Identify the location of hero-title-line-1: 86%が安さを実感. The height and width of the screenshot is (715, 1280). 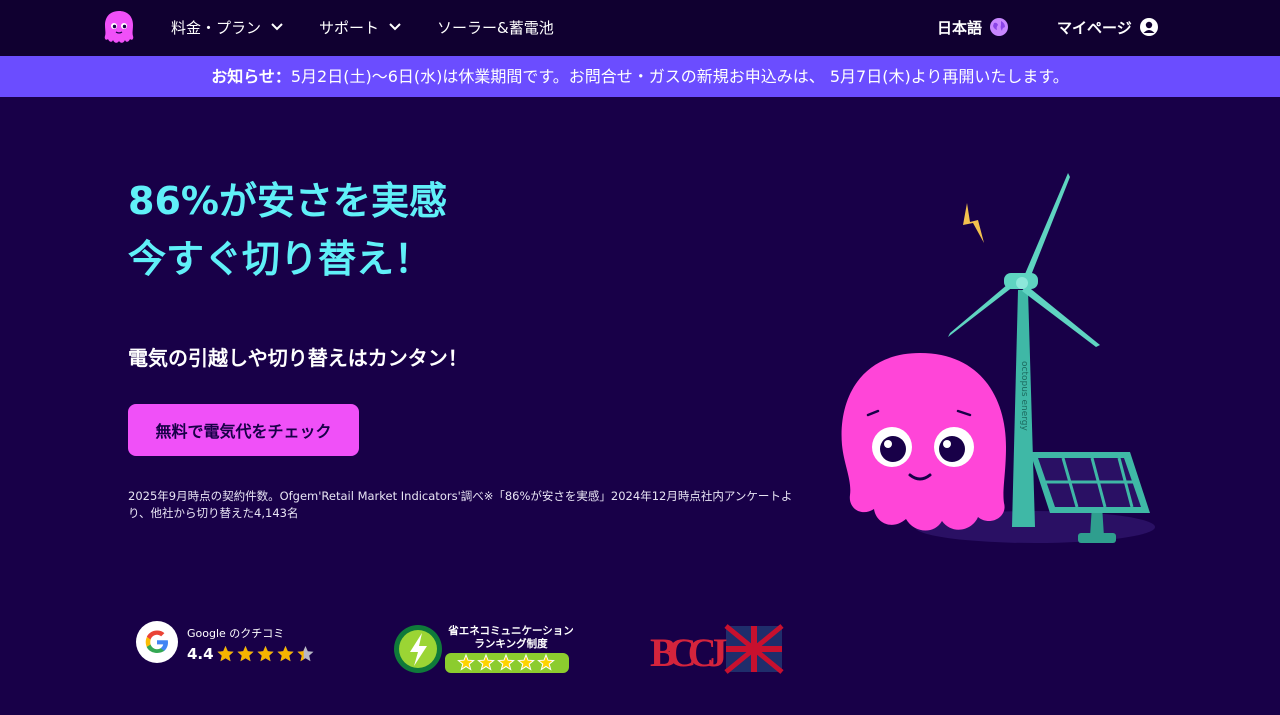
(287, 201).